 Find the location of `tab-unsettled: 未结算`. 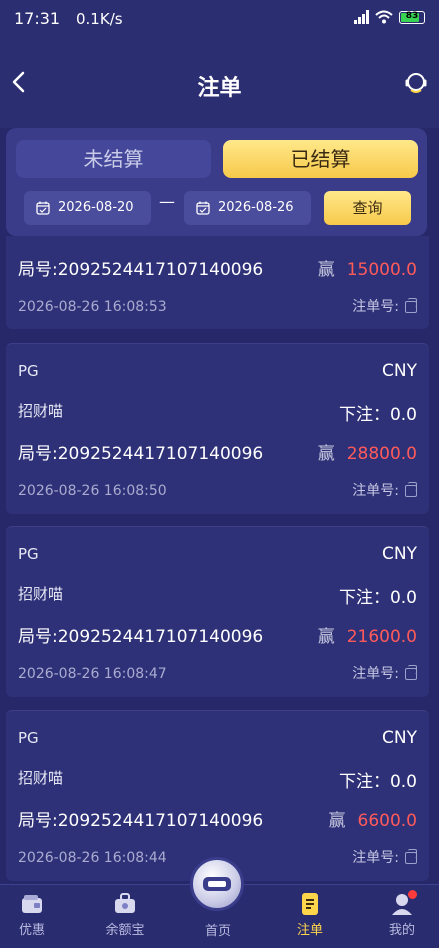

tab-unsettled: 未结算 is located at coordinates (113, 159).